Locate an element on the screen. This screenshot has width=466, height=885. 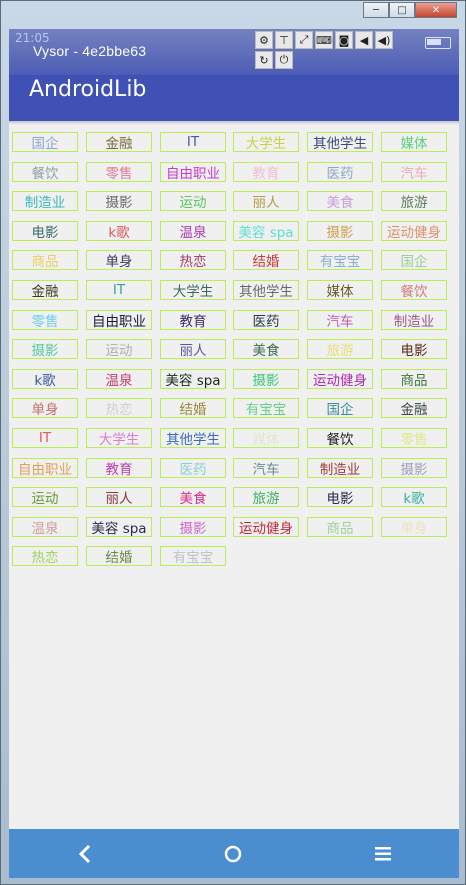
maximize-button: □ is located at coordinates (402, 10).